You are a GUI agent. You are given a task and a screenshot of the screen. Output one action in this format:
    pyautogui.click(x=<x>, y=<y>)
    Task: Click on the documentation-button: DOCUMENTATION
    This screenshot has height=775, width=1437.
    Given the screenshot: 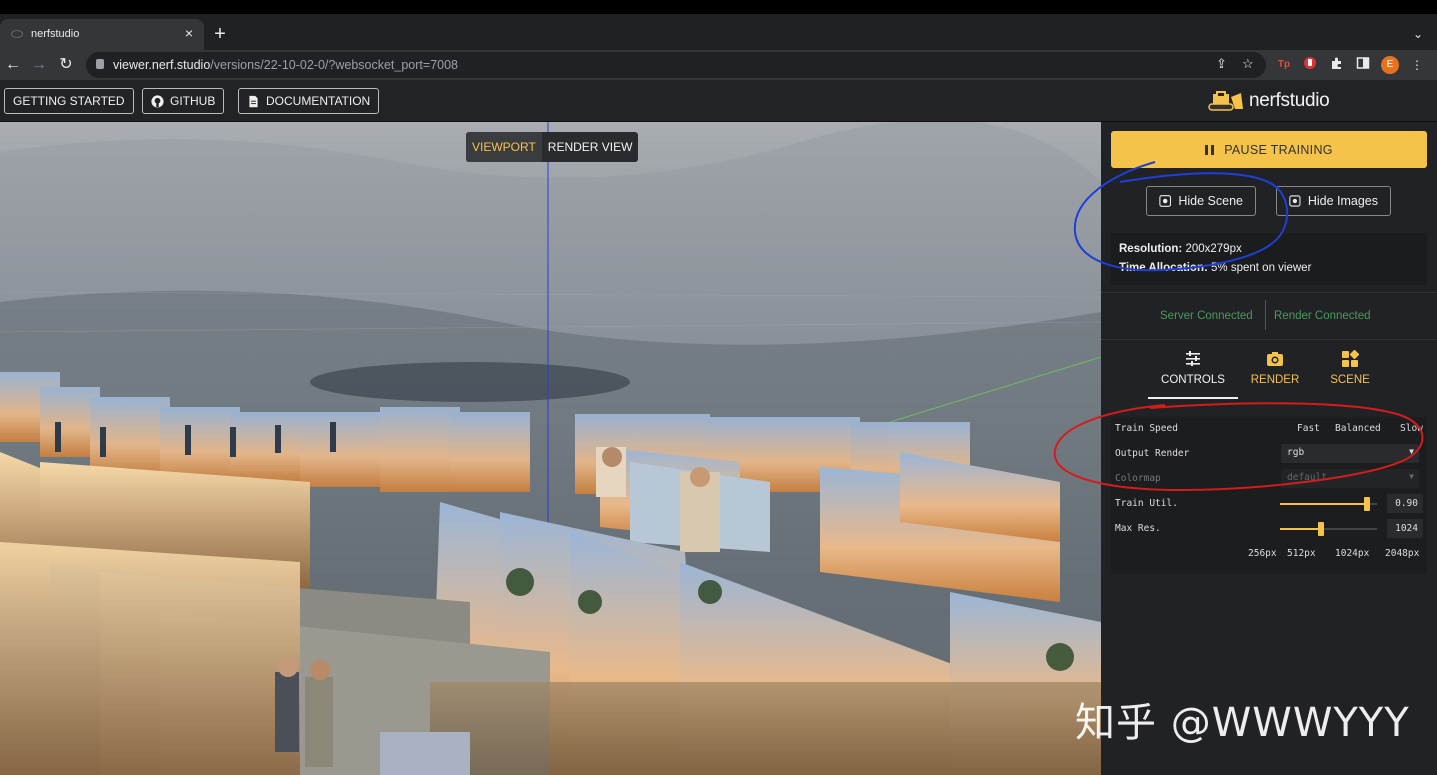 What is the action you would take?
    pyautogui.click(x=309, y=101)
    